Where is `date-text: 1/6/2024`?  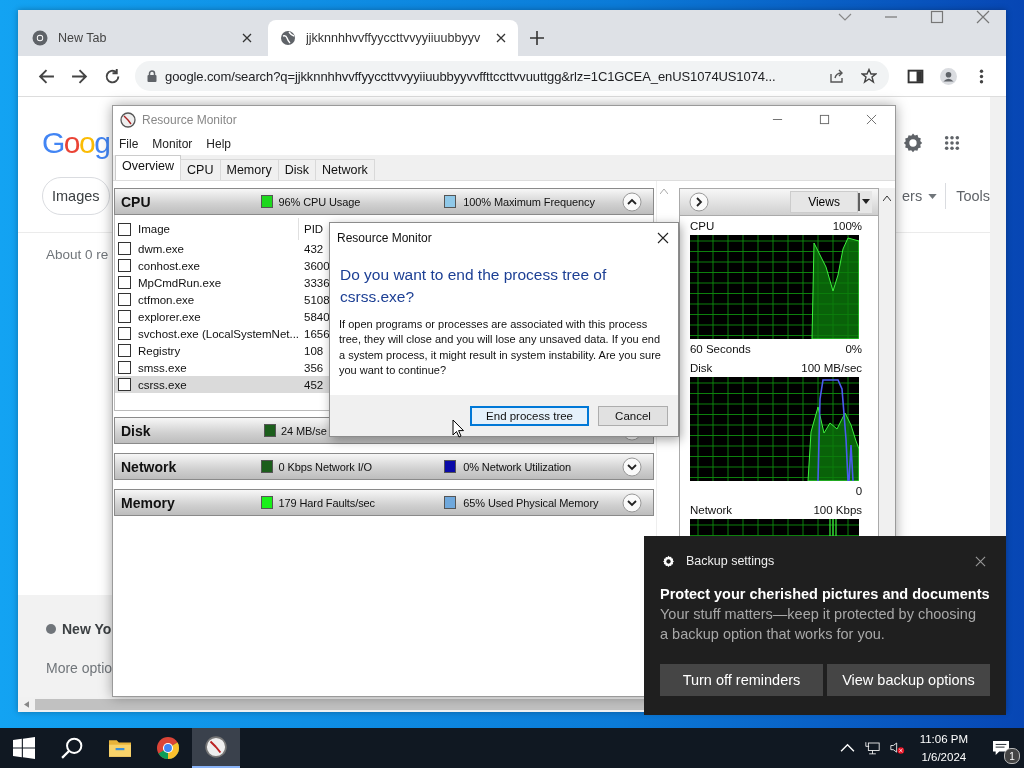 date-text: 1/6/2024 is located at coordinates (944, 757).